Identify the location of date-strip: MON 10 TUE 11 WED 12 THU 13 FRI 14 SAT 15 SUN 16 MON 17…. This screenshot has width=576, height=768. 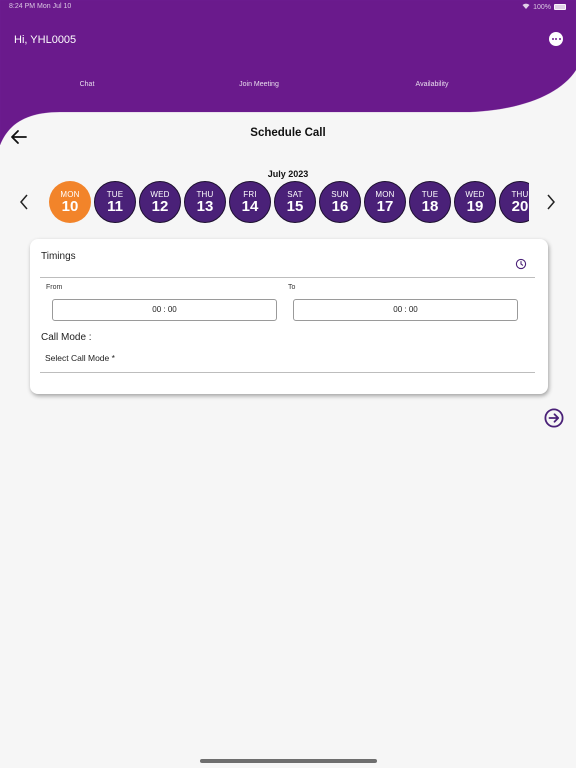
(289, 202).